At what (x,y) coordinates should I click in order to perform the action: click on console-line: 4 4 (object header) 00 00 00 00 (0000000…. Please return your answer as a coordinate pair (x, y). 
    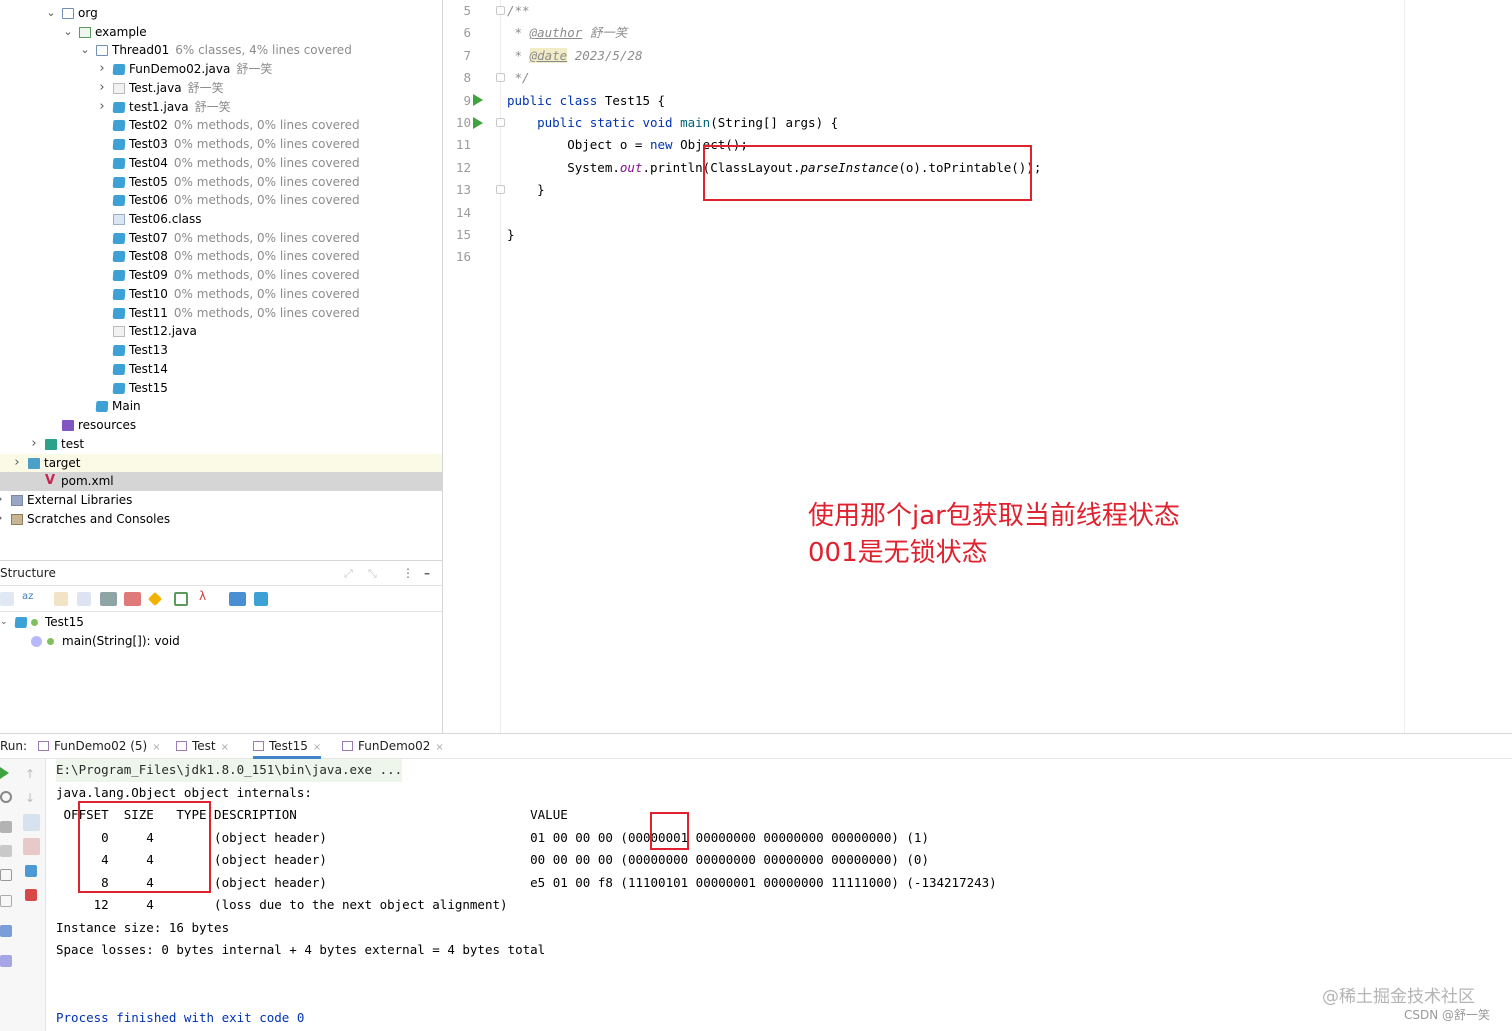
    Looking at the image, I should click on (492, 860).